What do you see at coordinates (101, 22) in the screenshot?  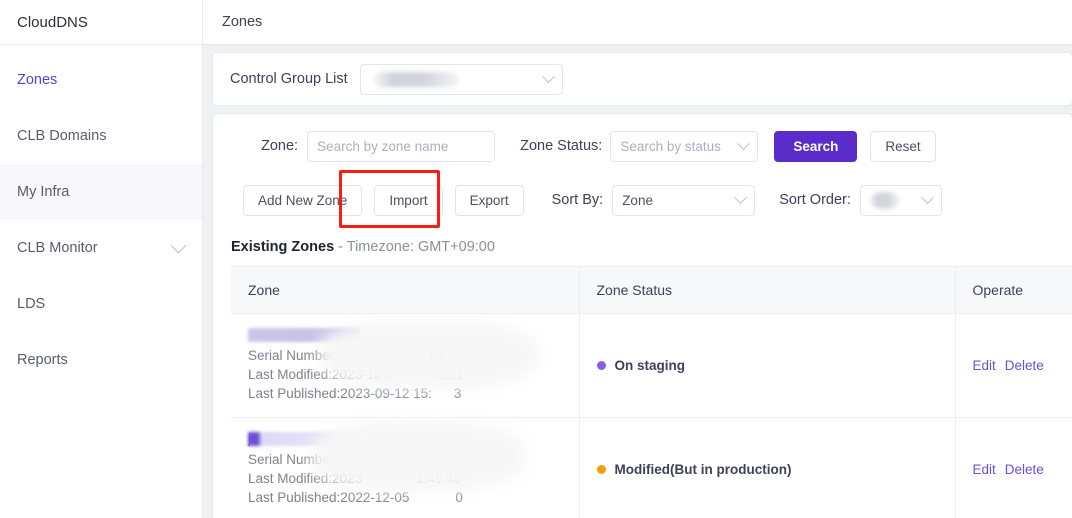 I see `brand-title: CloudDNS` at bounding box center [101, 22].